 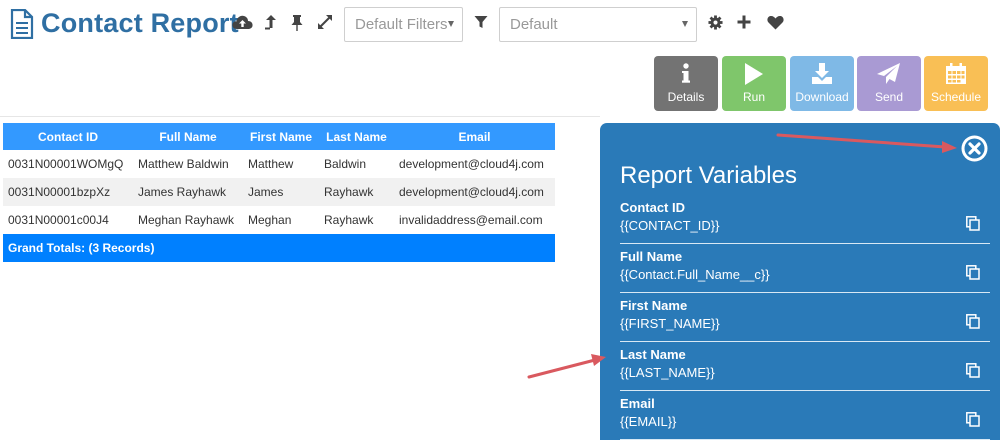 I want to click on paper-plane-icon, so click(x=888, y=73).